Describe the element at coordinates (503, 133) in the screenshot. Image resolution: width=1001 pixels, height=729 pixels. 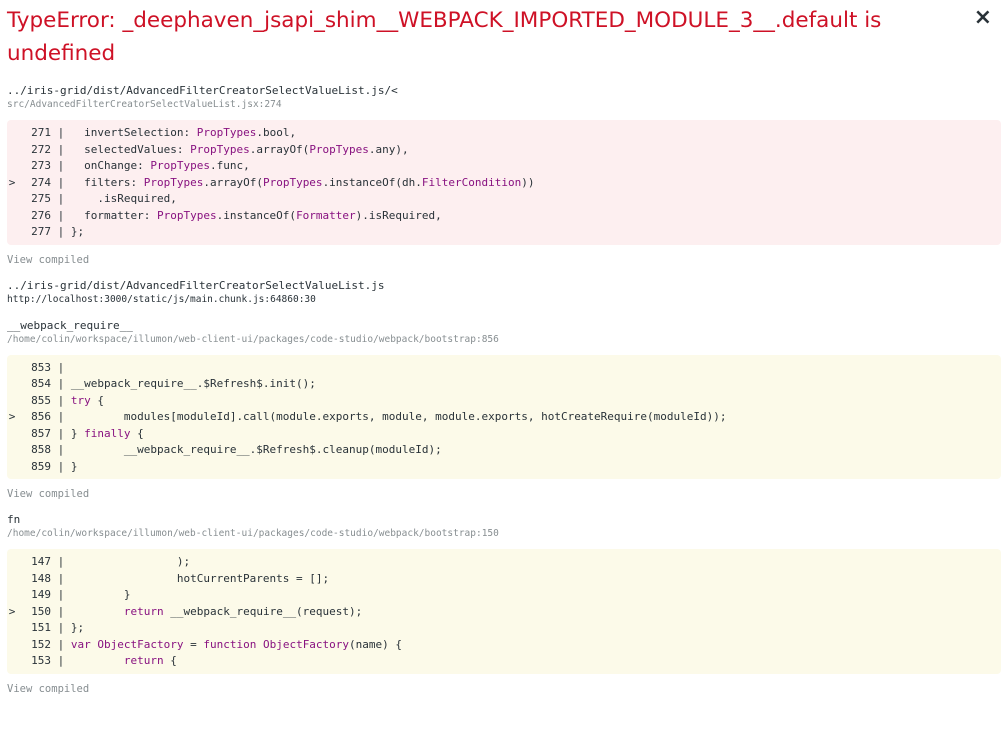
I see `code-line: 271 | invertSelection: PropTypes.bool,` at that location.